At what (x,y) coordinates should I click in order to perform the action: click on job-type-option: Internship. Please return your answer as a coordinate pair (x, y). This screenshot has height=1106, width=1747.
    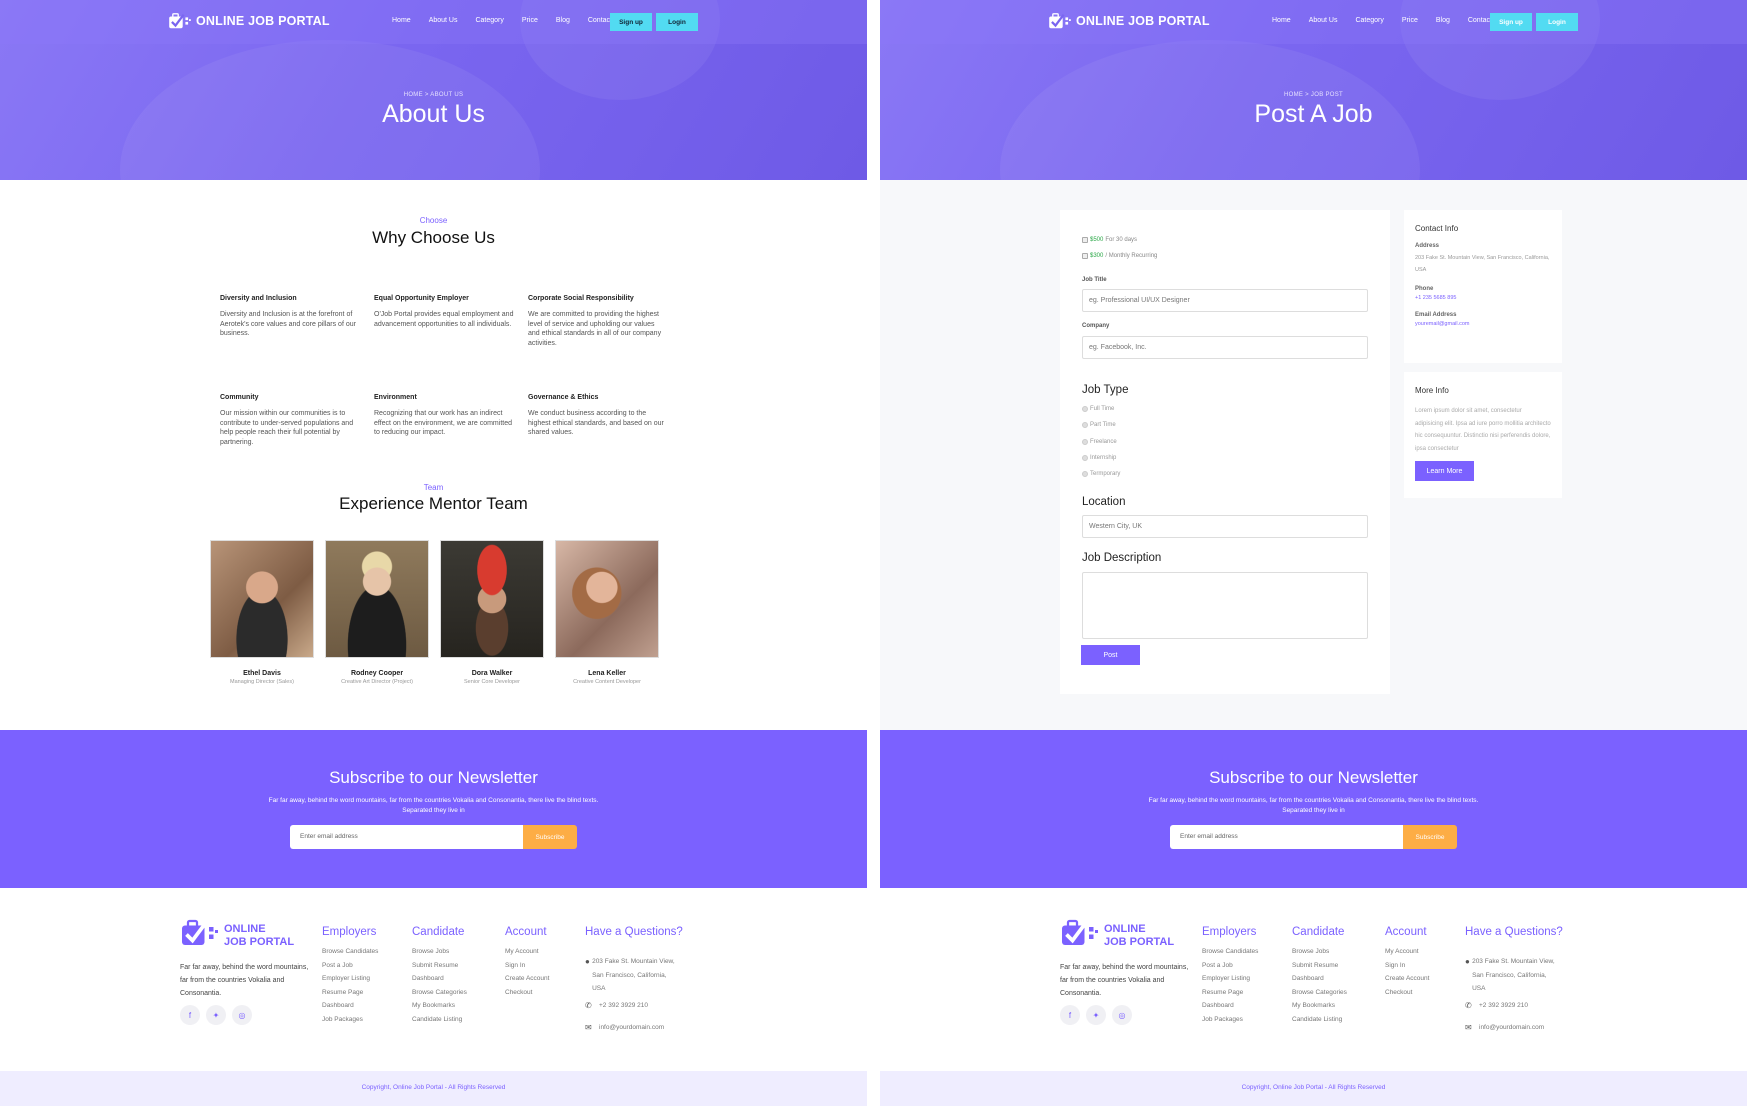
    Looking at the image, I should click on (1099, 457).